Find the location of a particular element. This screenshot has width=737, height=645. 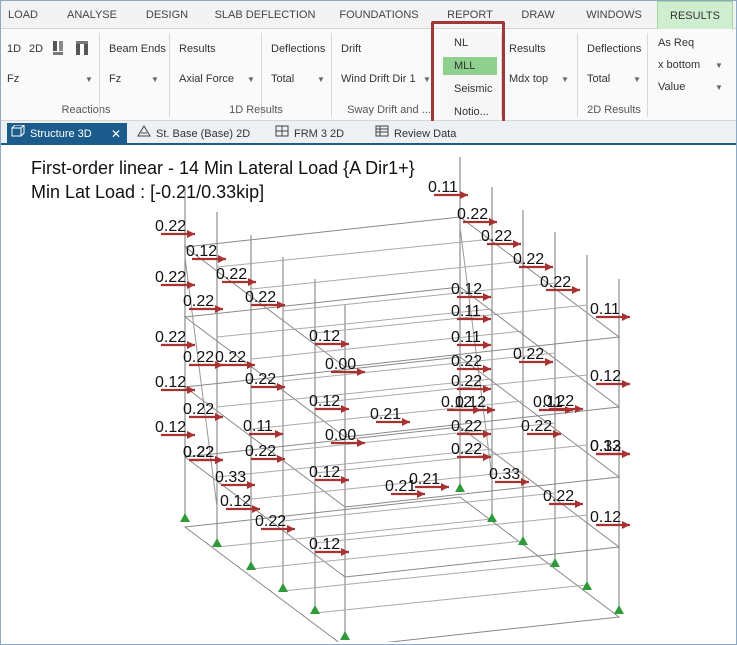

tab-design: DESIGN is located at coordinates (167, 15).